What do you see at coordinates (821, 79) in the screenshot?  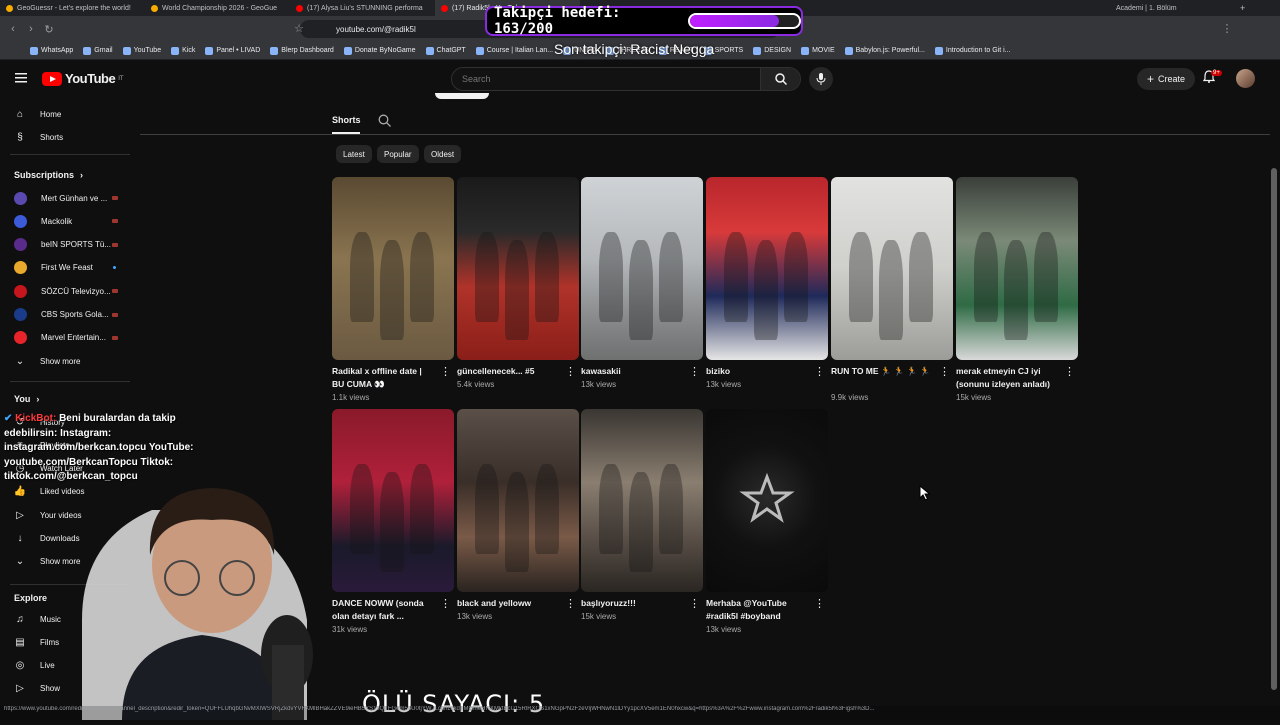 I see `voice-search-button` at bounding box center [821, 79].